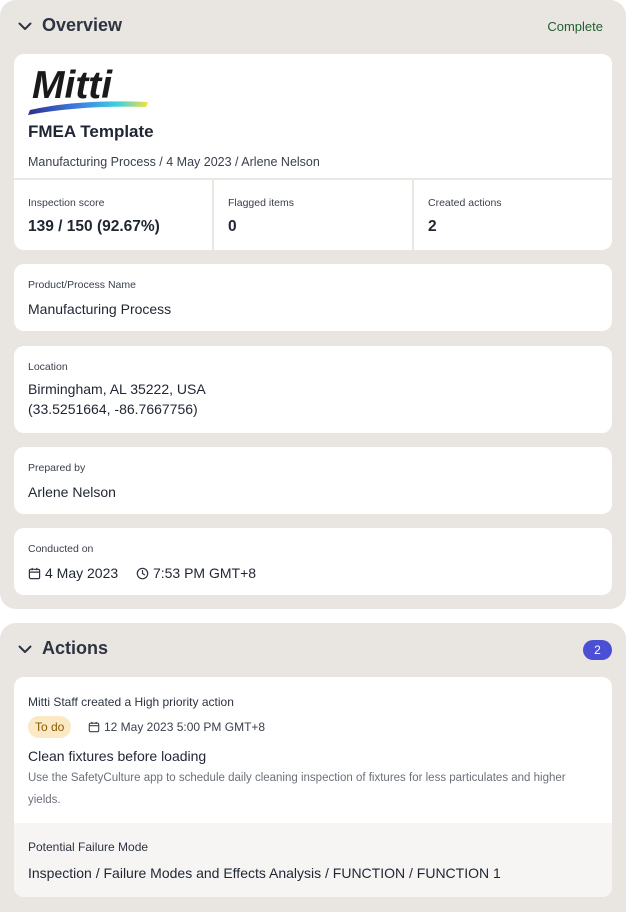 The image size is (626, 912). What do you see at coordinates (72, 492) in the screenshot?
I see `prepared-by-value: Arlene Nelson` at bounding box center [72, 492].